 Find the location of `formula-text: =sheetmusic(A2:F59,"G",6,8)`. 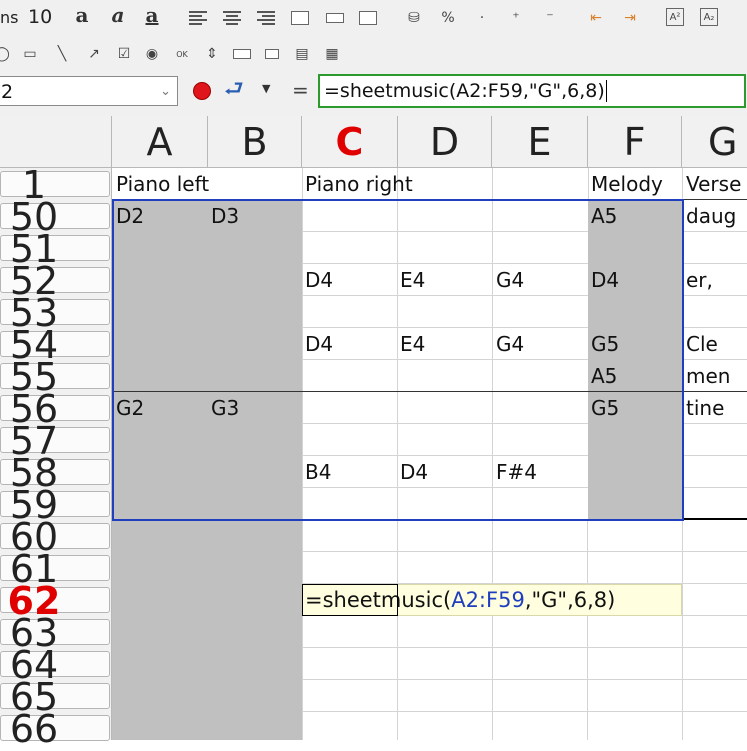

formula-text: =sheetmusic(A2:F59,"G",6,8) is located at coordinates (464, 91).